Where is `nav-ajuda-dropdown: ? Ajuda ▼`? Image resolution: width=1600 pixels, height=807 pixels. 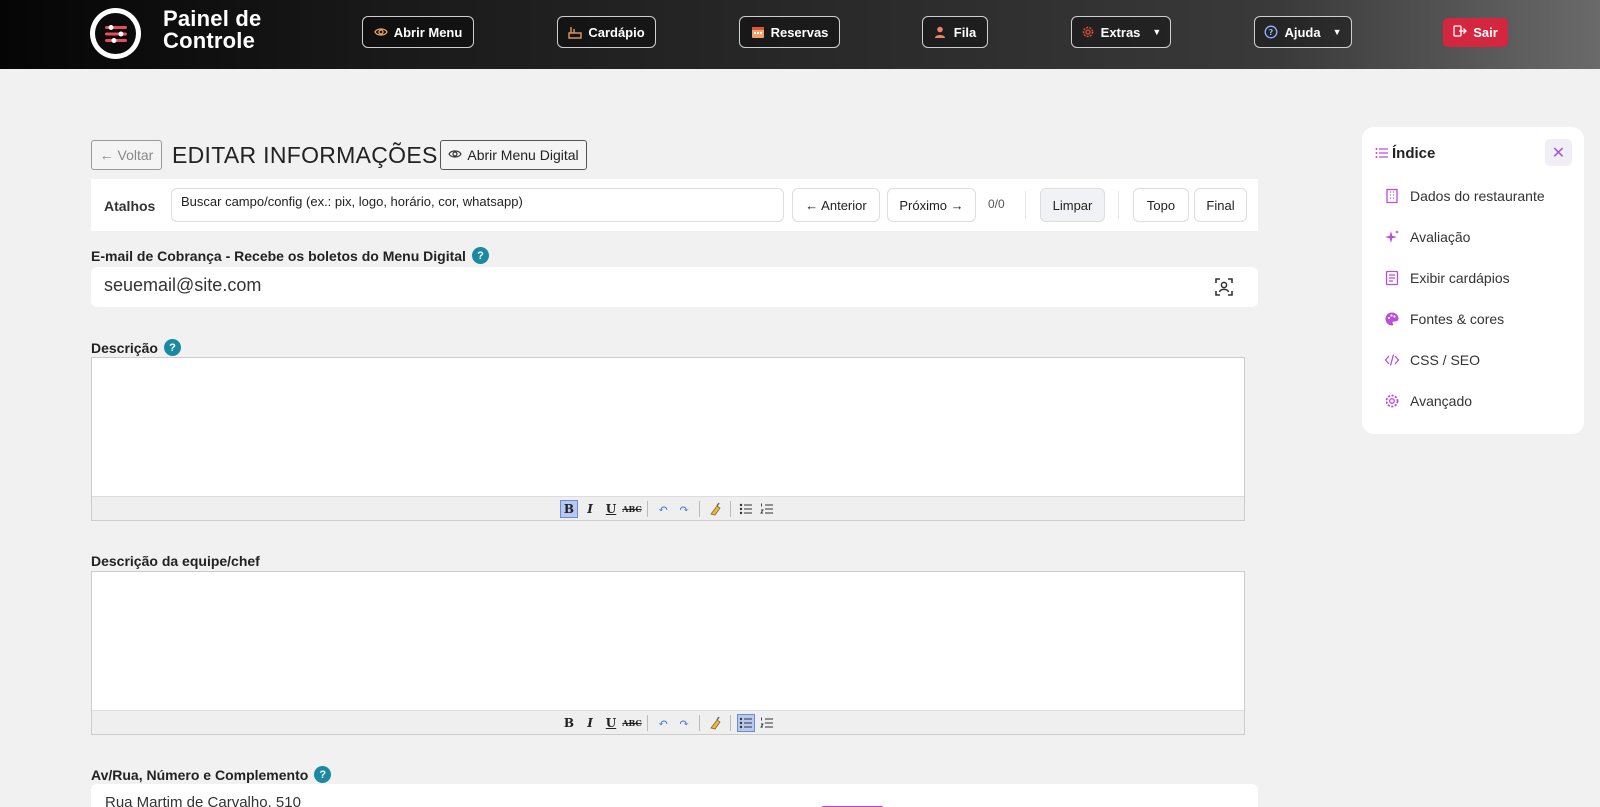
nav-ajuda-dropdown: ? Ajuda ▼ is located at coordinates (1303, 32).